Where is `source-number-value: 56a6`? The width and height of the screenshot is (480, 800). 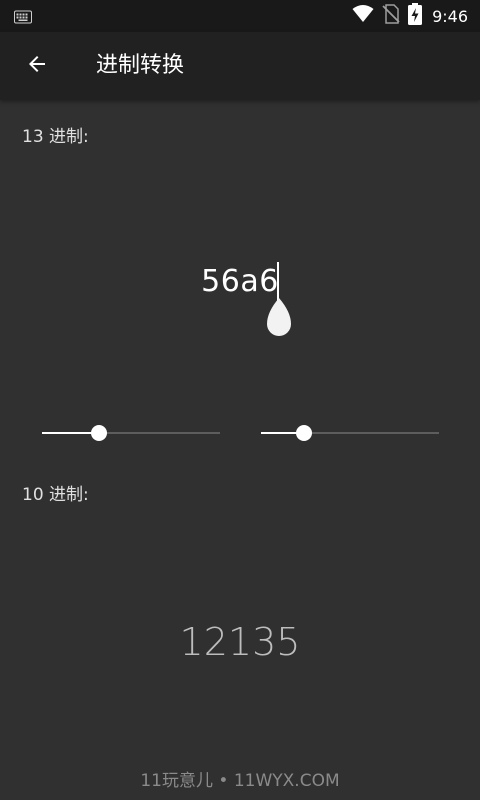
source-number-value: 56a6 is located at coordinates (240, 281).